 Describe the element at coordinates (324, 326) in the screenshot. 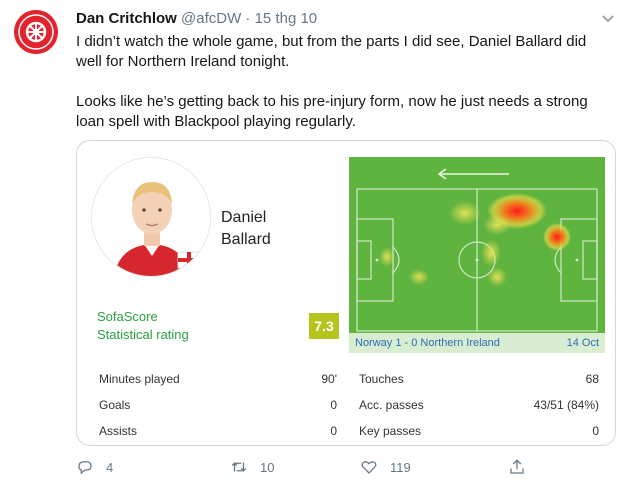

I see `rating-badge: 7.3` at that location.